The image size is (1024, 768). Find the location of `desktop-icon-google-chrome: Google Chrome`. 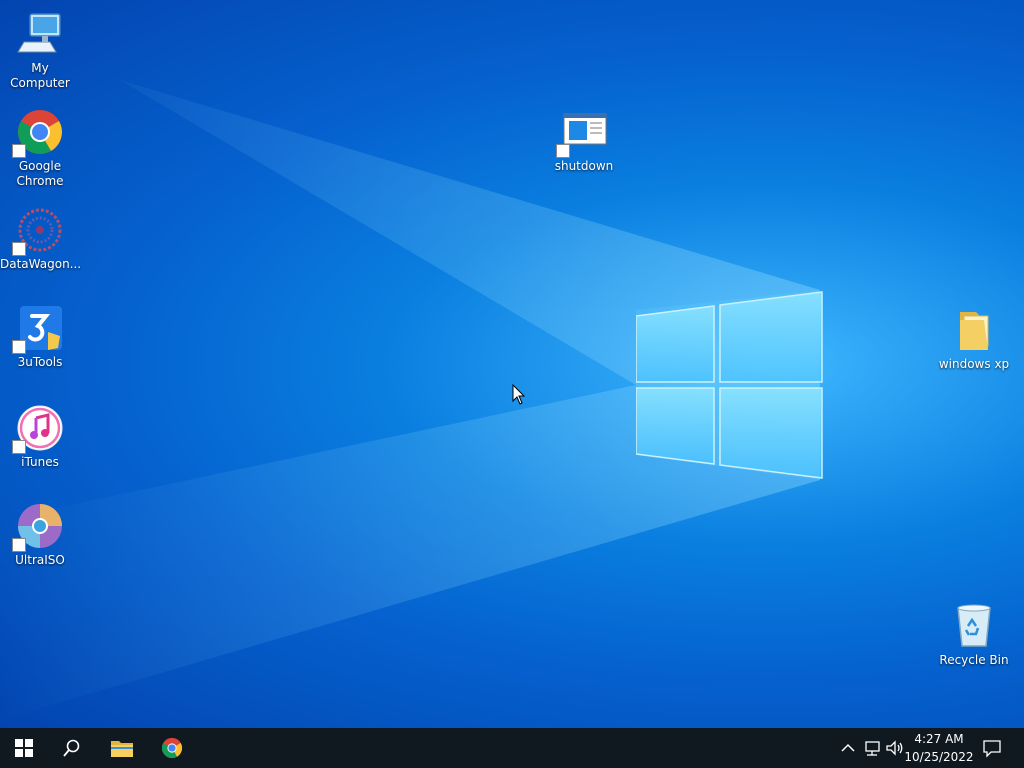

desktop-icon-google-chrome: Google Chrome is located at coordinates (40, 148).